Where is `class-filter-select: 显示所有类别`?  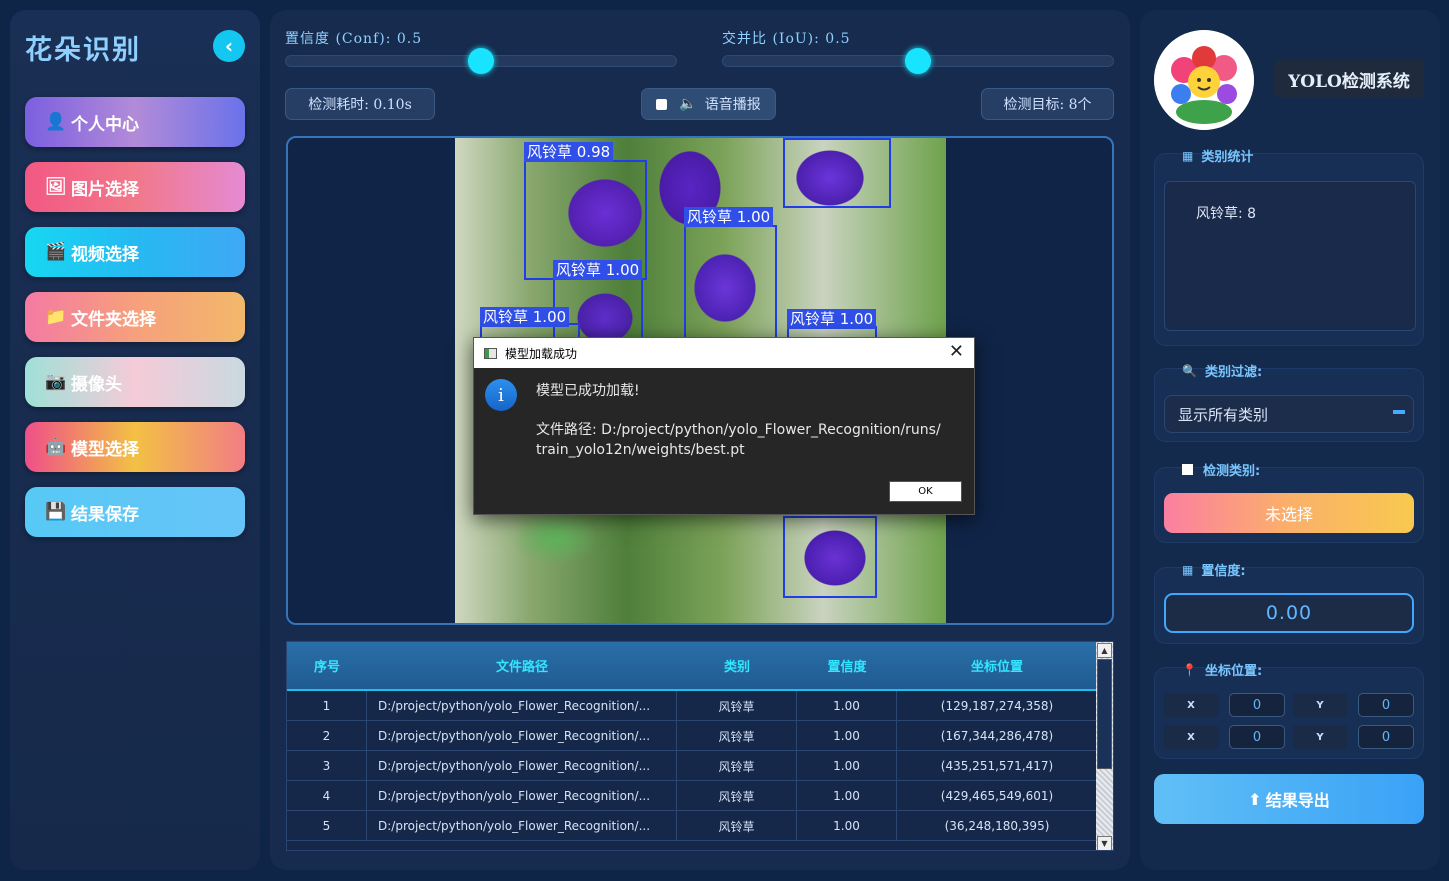 class-filter-select: 显示所有类别 is located at coordinates (1289, 414).